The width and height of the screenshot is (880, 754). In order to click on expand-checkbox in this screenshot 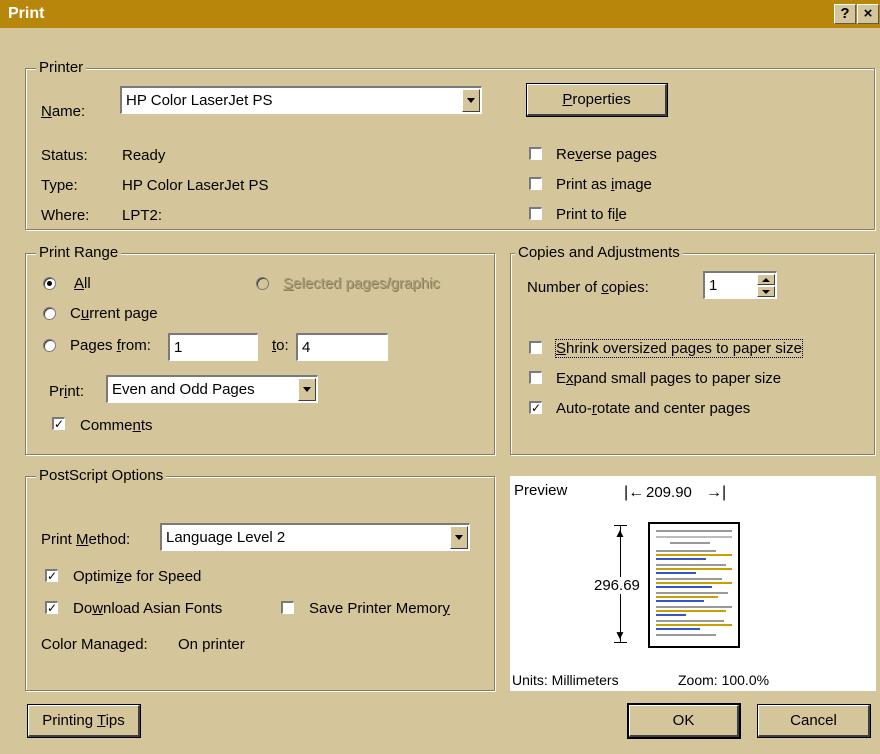, I will do `click(535, 377)`.